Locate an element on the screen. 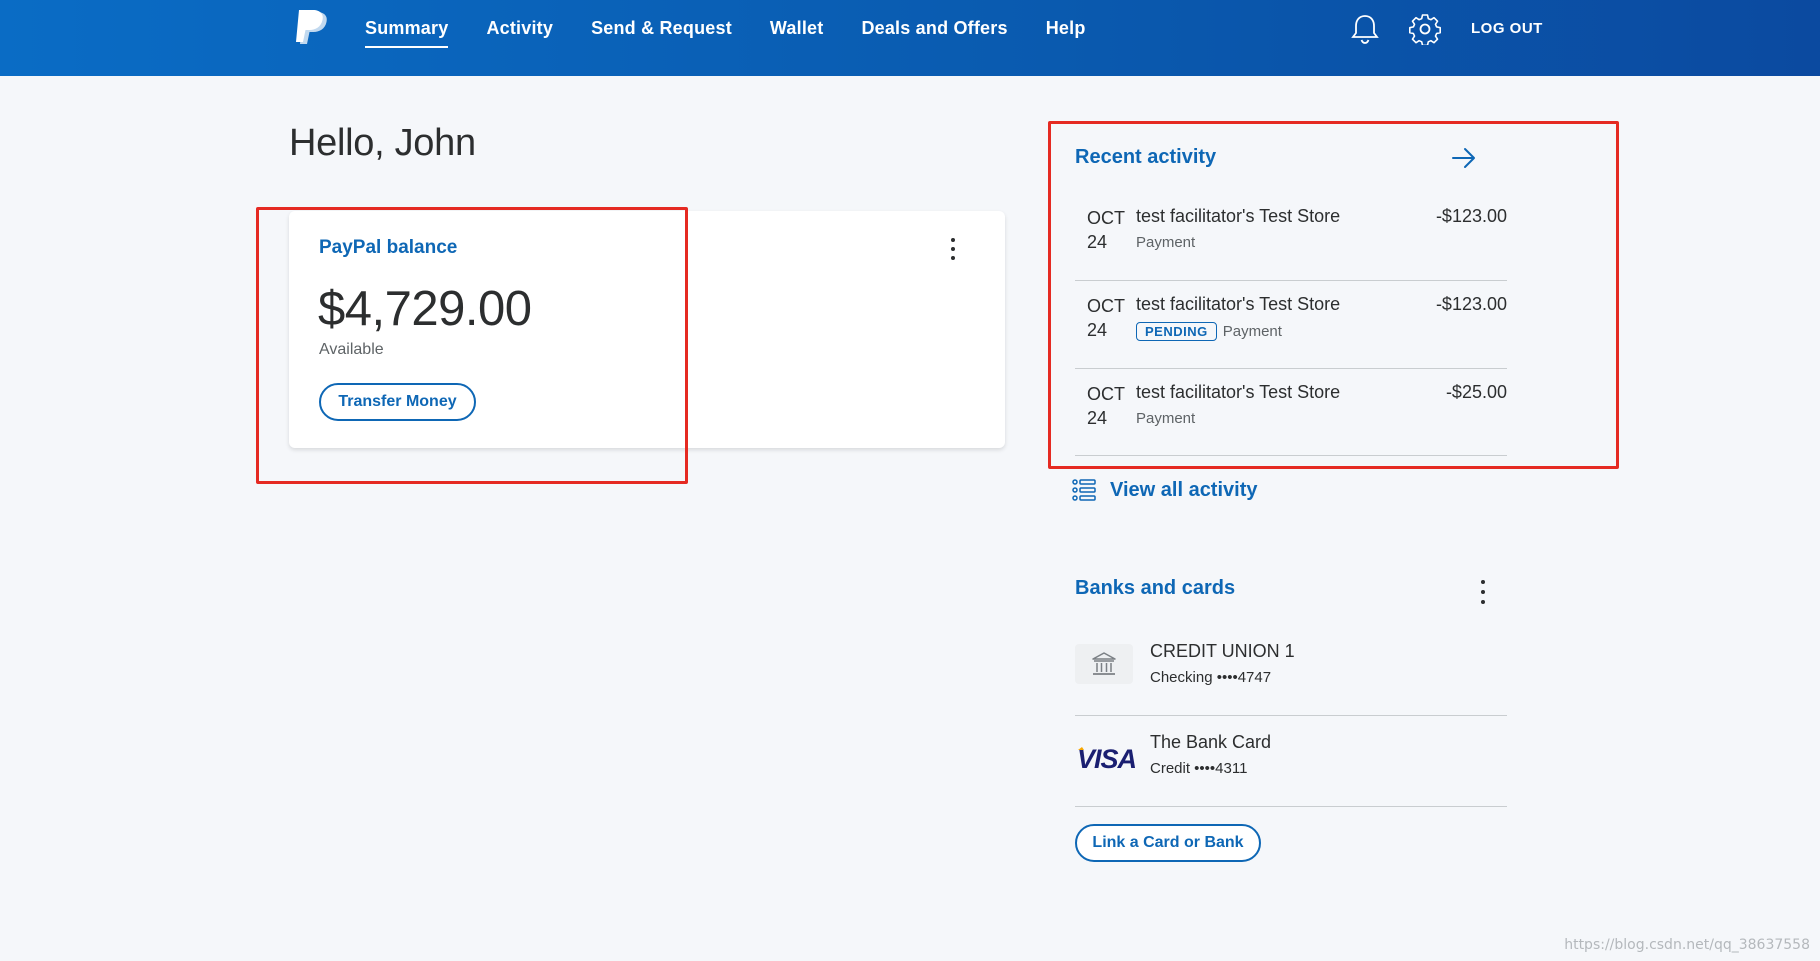 Image resolution: width=1820 pixels, height=961 pixels. card-row: VISA The Bank Card Credit ••••4311 is located at coordinates (1291, 761).